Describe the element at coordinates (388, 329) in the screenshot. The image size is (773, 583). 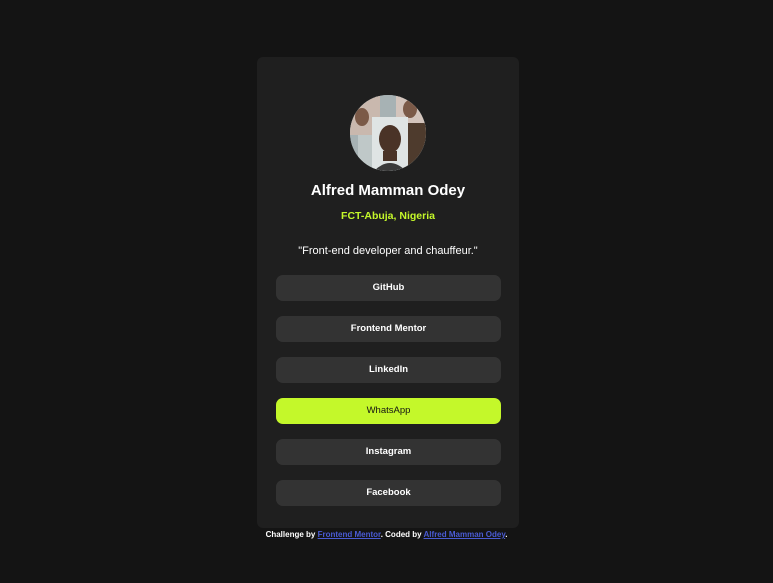
I see `frontend-mentor-button: Frontend Mentor` at that location.